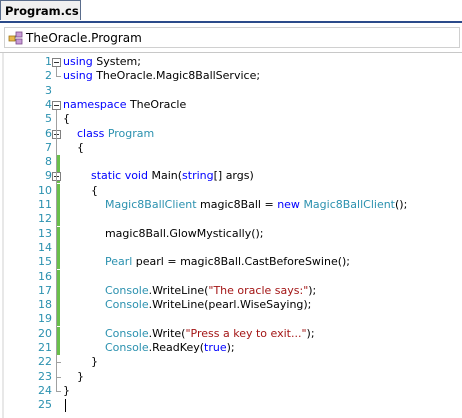  I want to click on code-token: ();, so click(401, 204).